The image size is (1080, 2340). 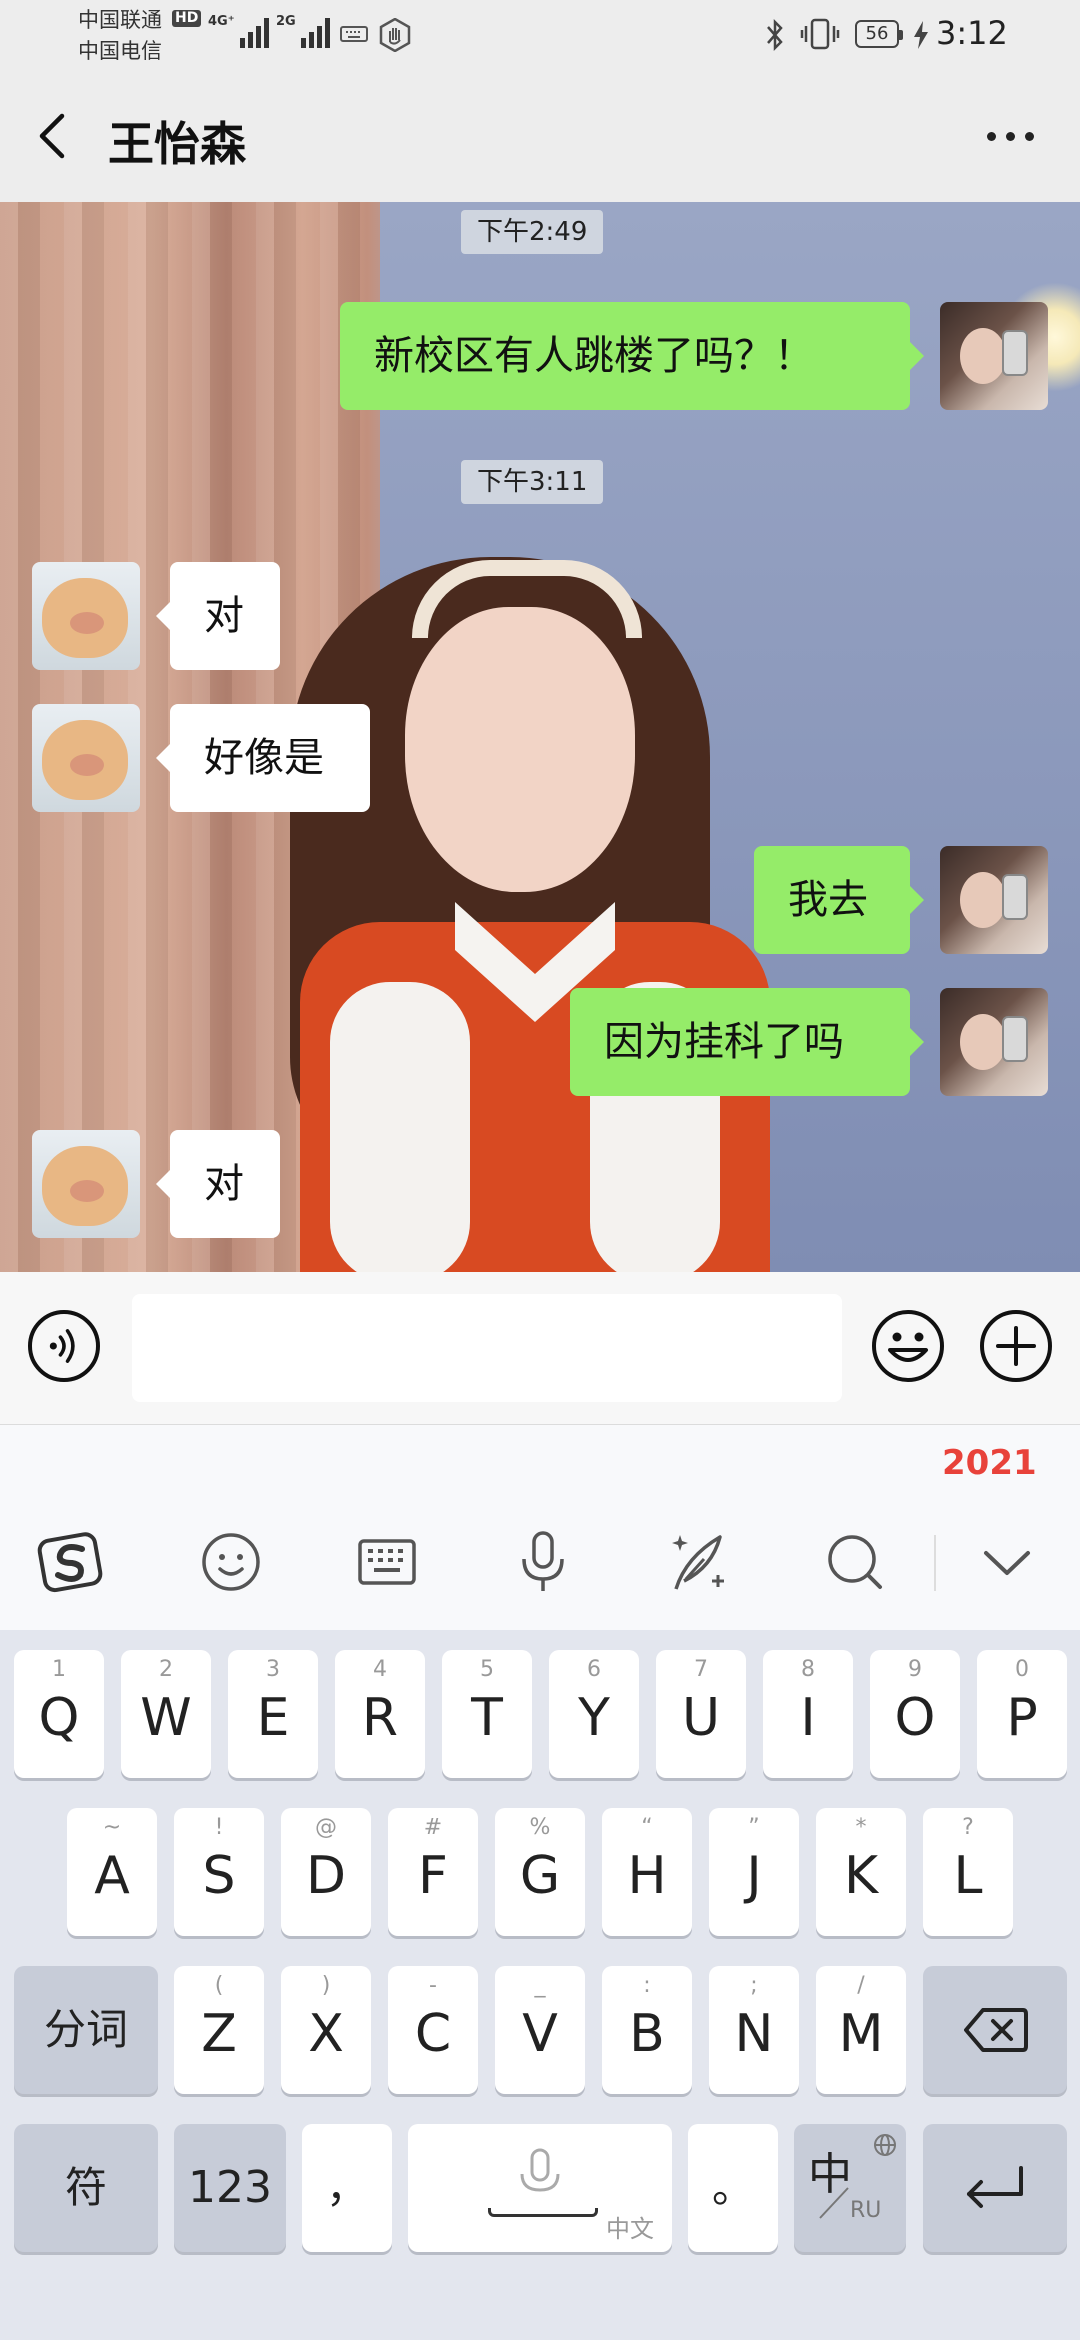 What do you see at coordinates (839, 900) in the screenshot?
I see `message-bubble-sent: 我去` at bounding box center [839, 900].